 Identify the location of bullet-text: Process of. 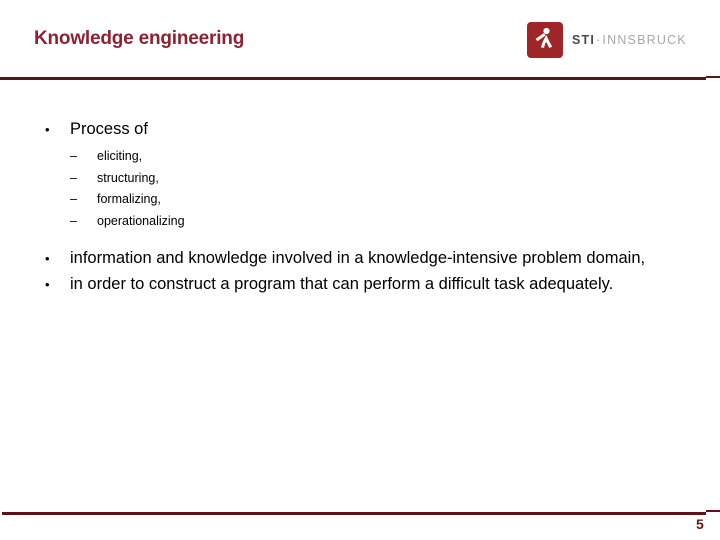
(109, 129).